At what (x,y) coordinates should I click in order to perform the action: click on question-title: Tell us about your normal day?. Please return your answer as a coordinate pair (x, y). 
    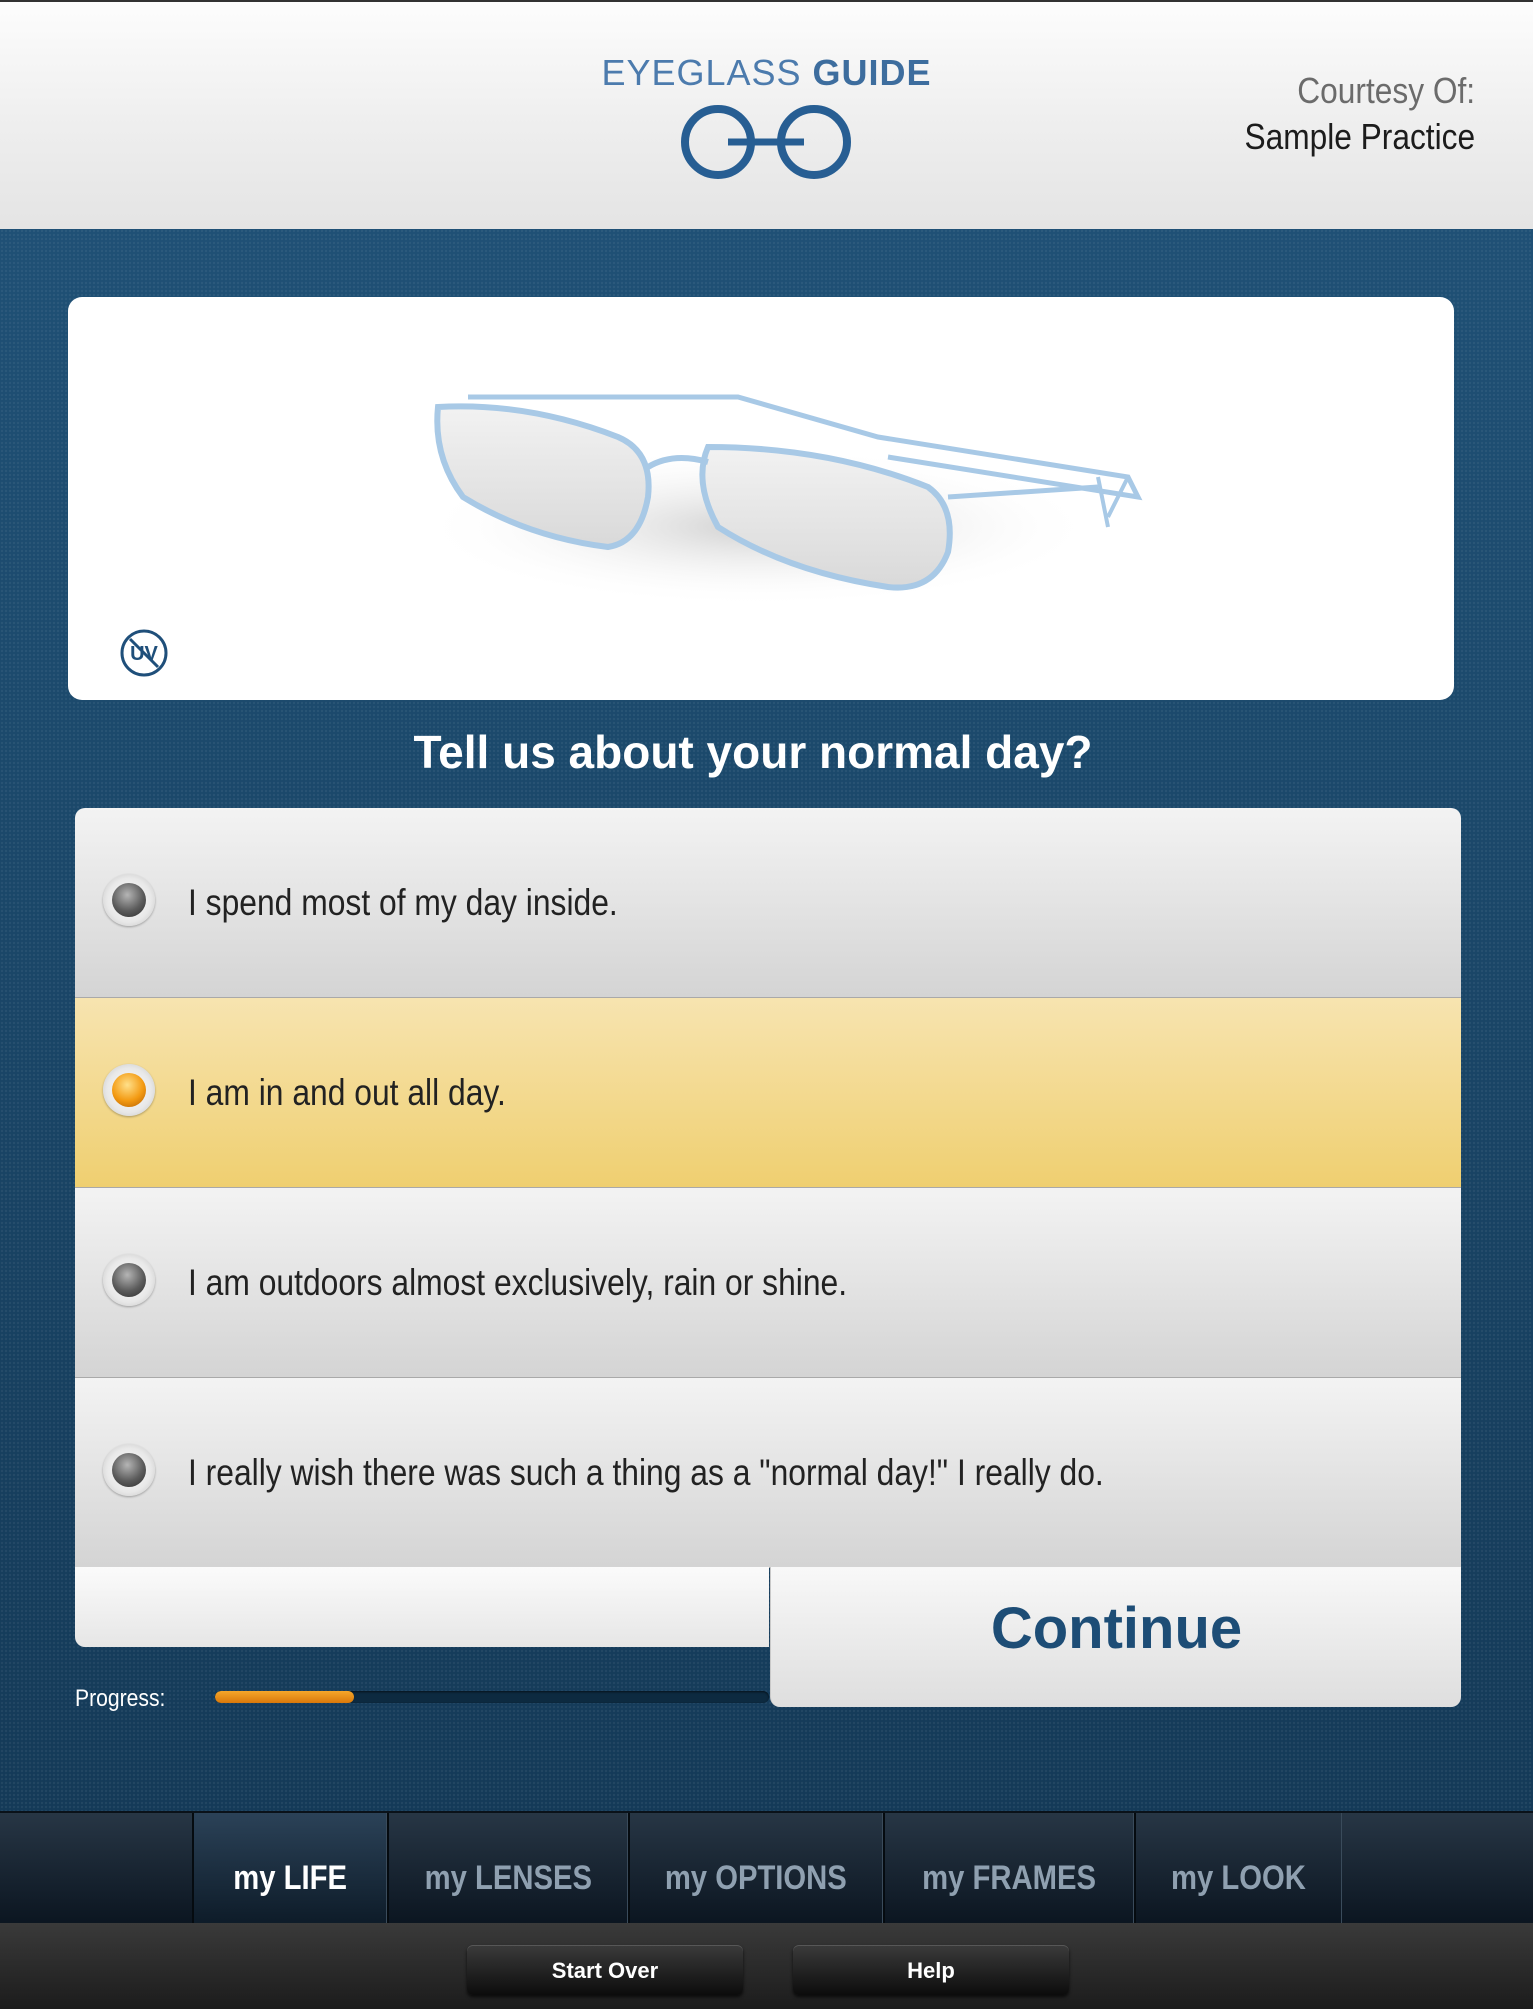
    Looking at the image, I should click on (753, 752).